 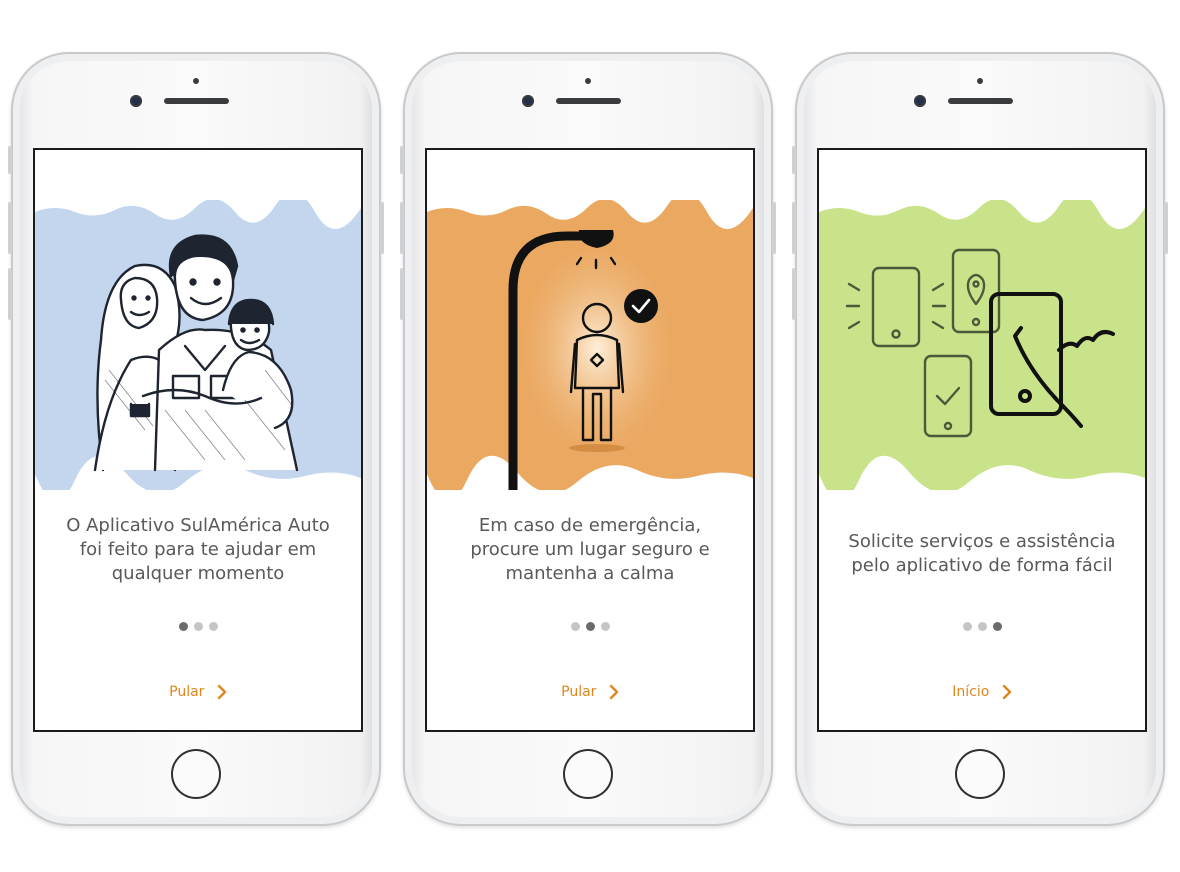 I want to click on start-button: Início, so click(x=982, y=692).